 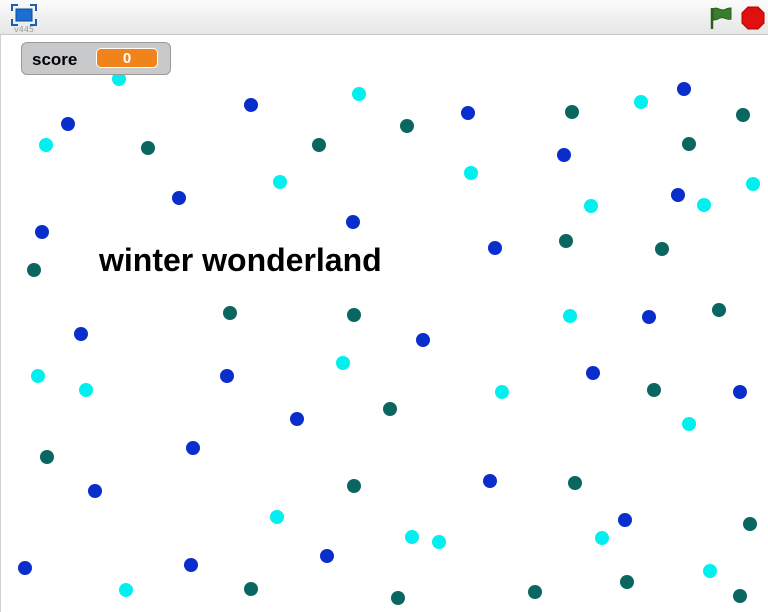 What do you see at coordinates (753, 18) in the screenshot?
I see `stop-icon` at bounding box center [753, 18].